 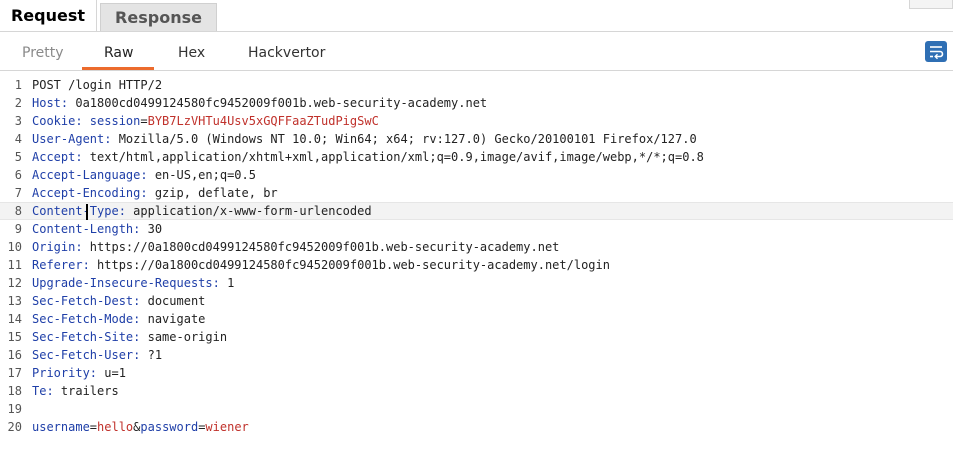 What do you see at coordinates (931, 4) in the screenshot?
I see `panel-resize-handle` at bounding box center [931, 4].